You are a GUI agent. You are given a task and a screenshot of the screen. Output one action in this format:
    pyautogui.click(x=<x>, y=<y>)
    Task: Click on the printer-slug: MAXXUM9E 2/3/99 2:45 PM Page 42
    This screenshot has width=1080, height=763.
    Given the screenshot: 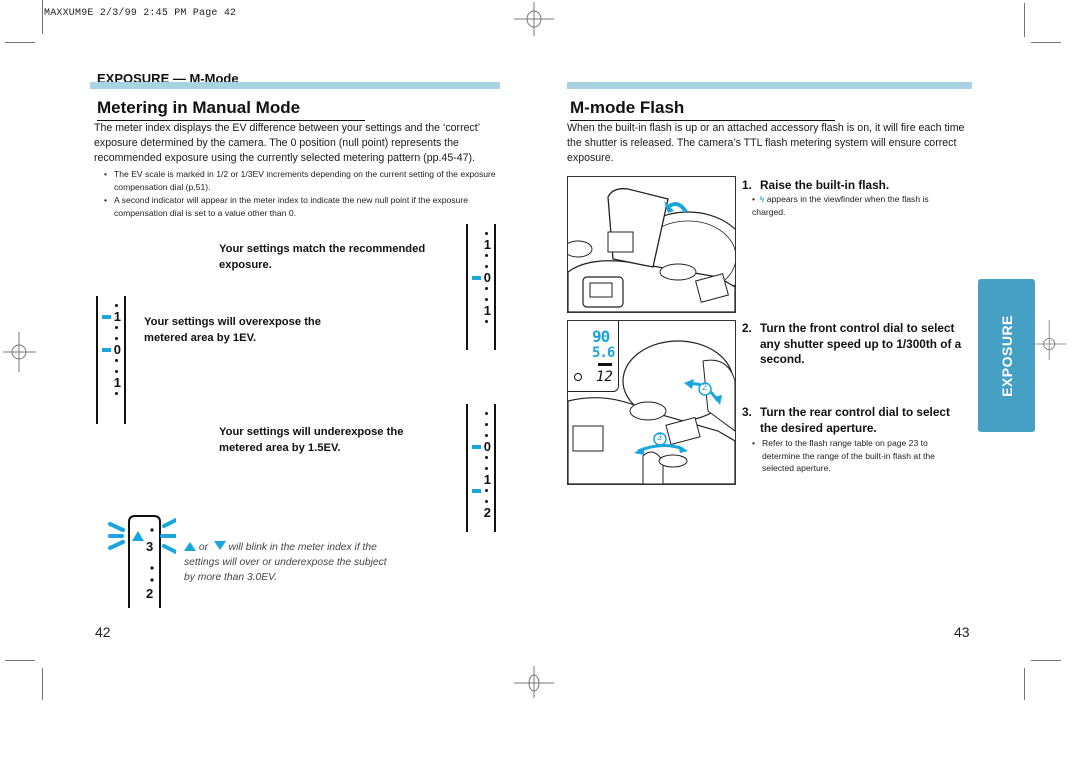 What is the action you would take?
    pyautogui.click(x=140, y=13)
    